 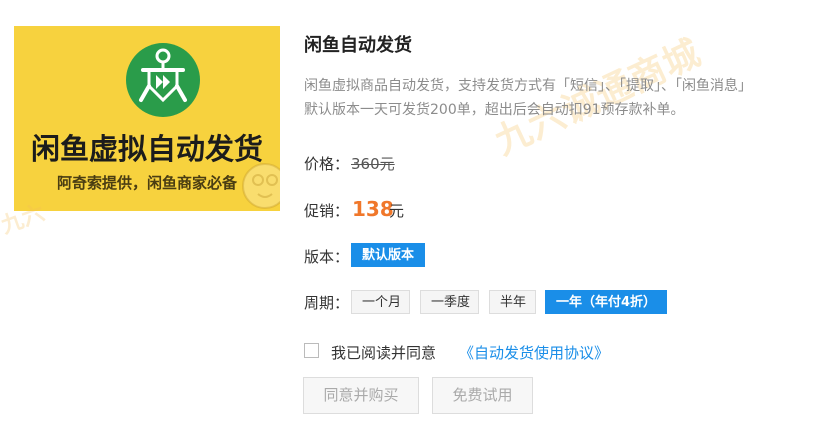 I want to click on agree-checkbox, so click(x=311, y=350).